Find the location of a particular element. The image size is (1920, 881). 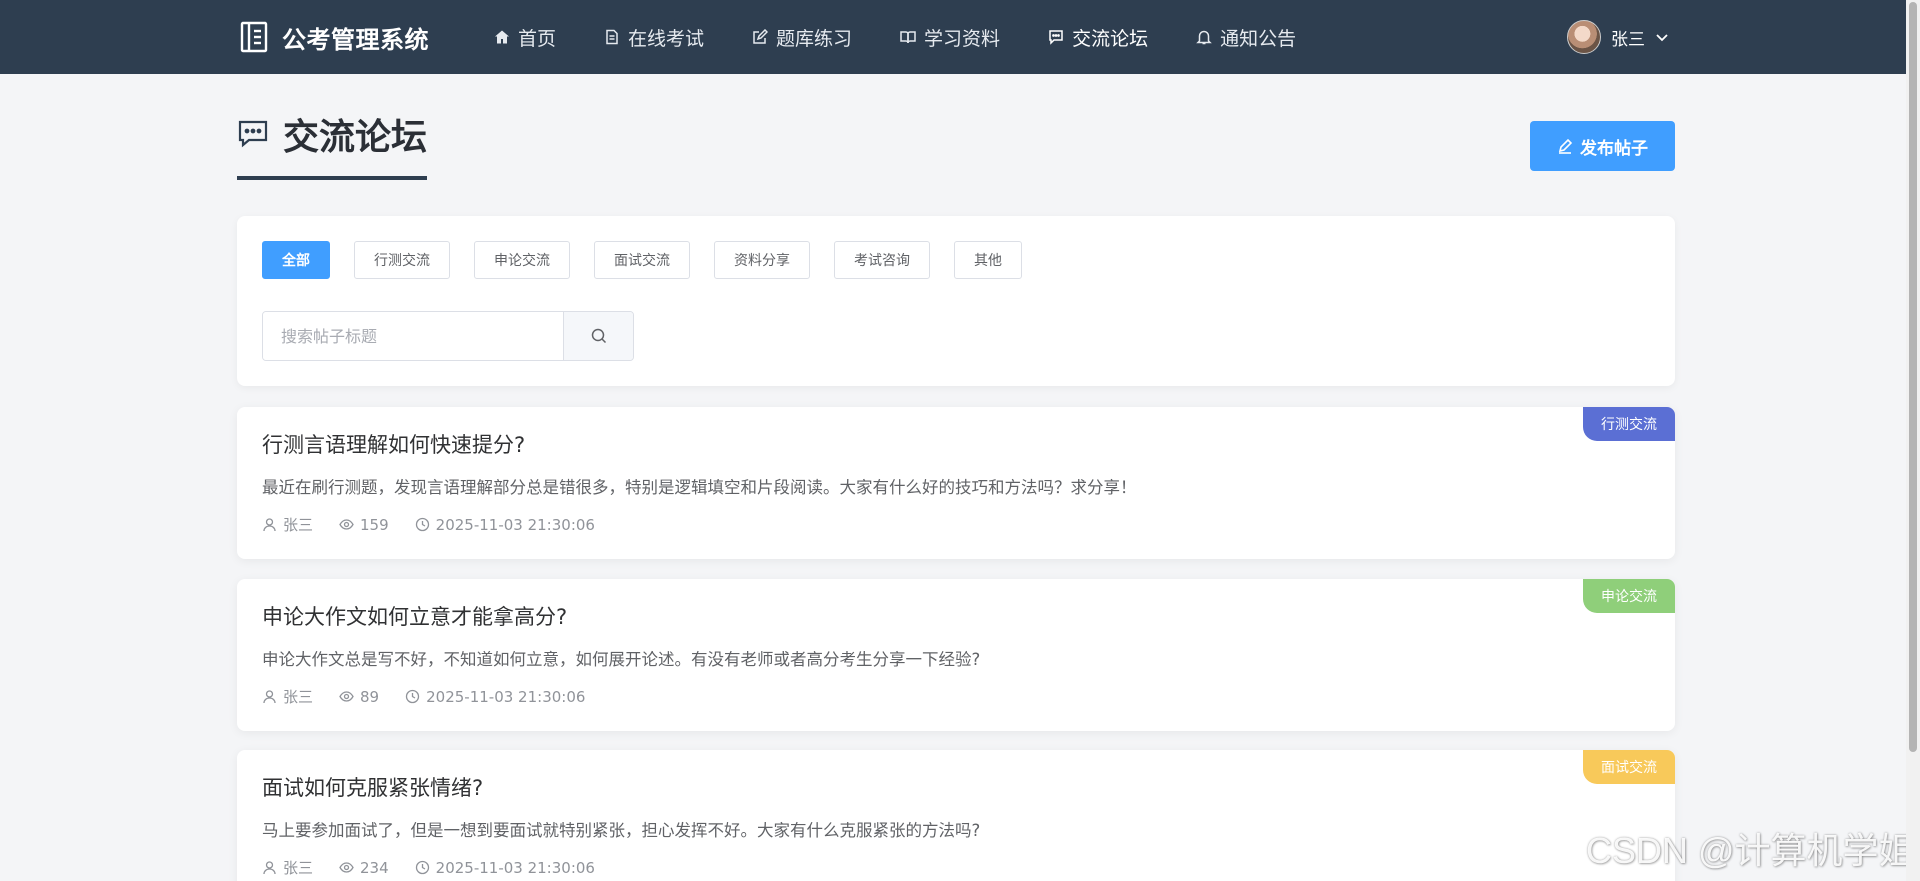

post-views: 89 is located at coordinates (359, 697).